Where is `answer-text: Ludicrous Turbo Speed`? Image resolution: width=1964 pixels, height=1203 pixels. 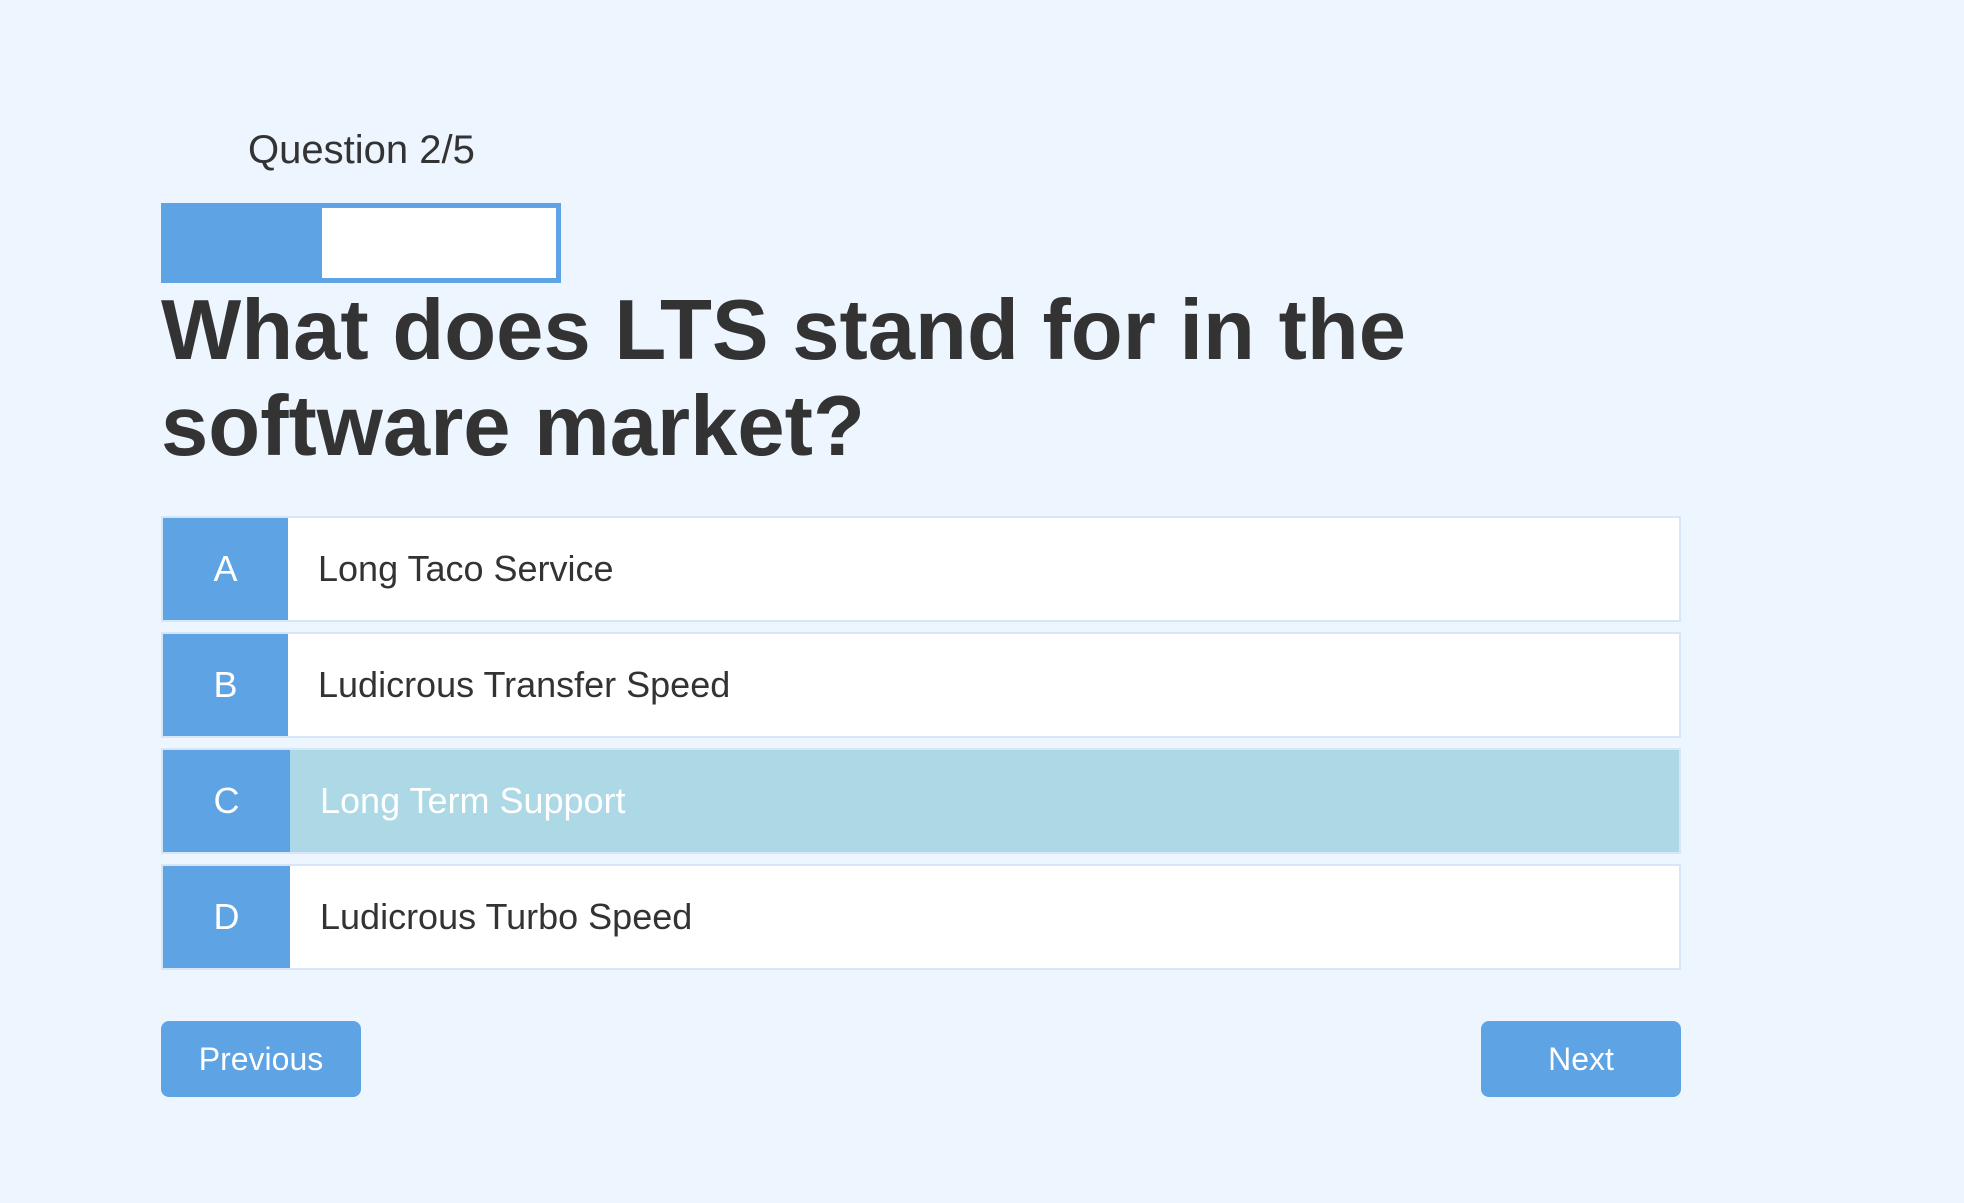
answer-text: Ludicrous Turbo Speed is located at coordinates (506, 916).